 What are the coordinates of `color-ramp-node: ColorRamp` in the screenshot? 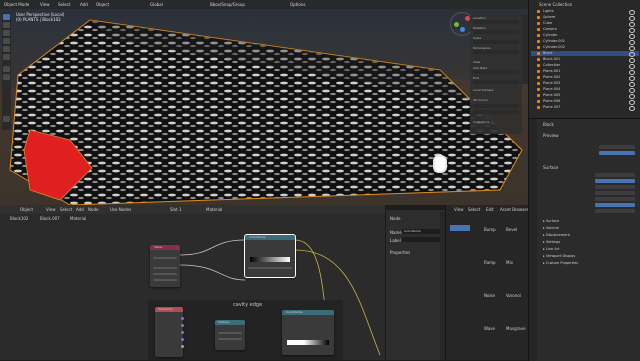 It's located at (270, 256).